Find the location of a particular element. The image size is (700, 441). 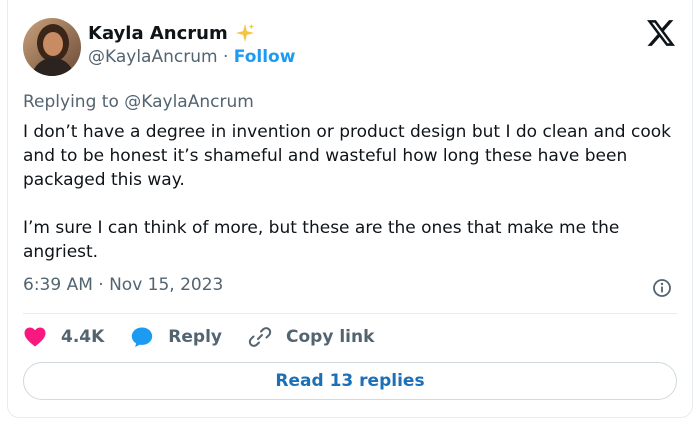

author-name-row: Kayla Ancrum is located at coordinates (172, 33).